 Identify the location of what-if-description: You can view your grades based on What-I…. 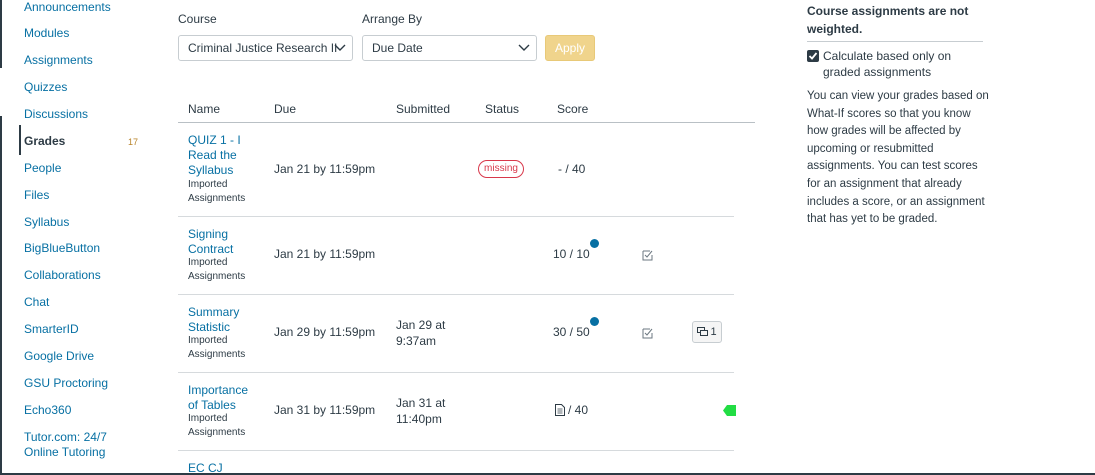
(898, 158).